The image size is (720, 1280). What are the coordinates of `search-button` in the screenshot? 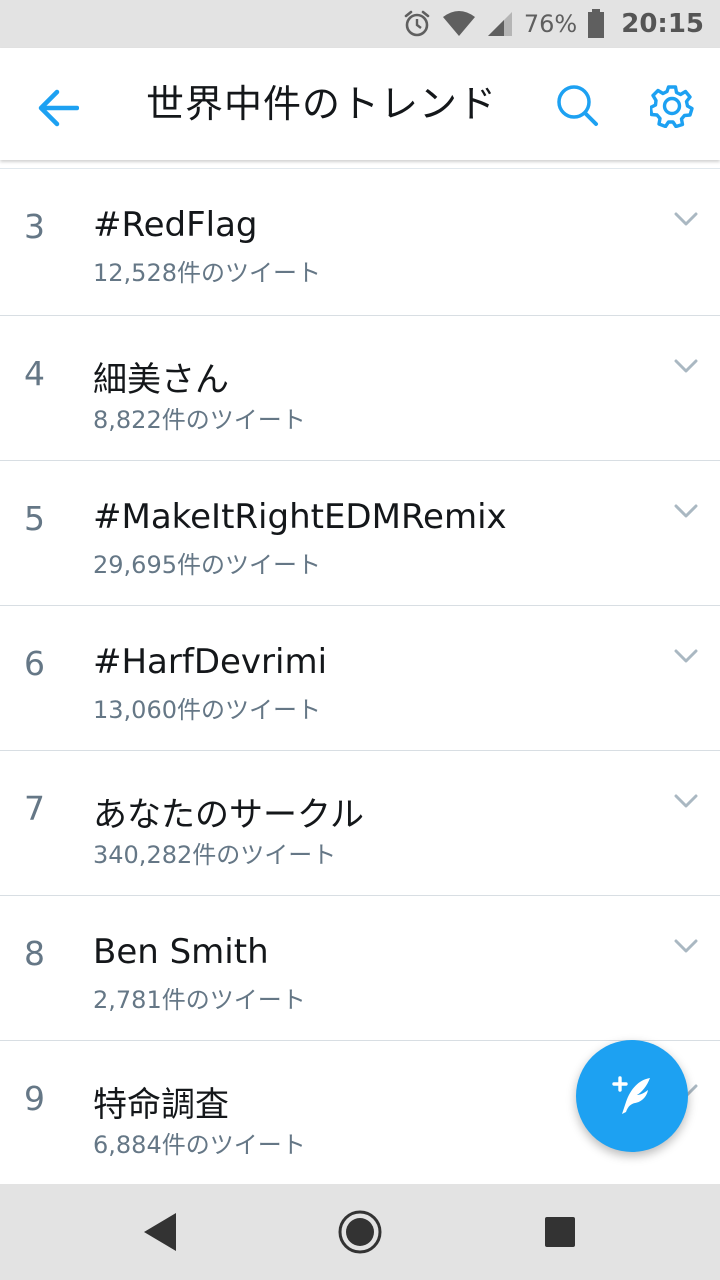 It's located at (577, 105).